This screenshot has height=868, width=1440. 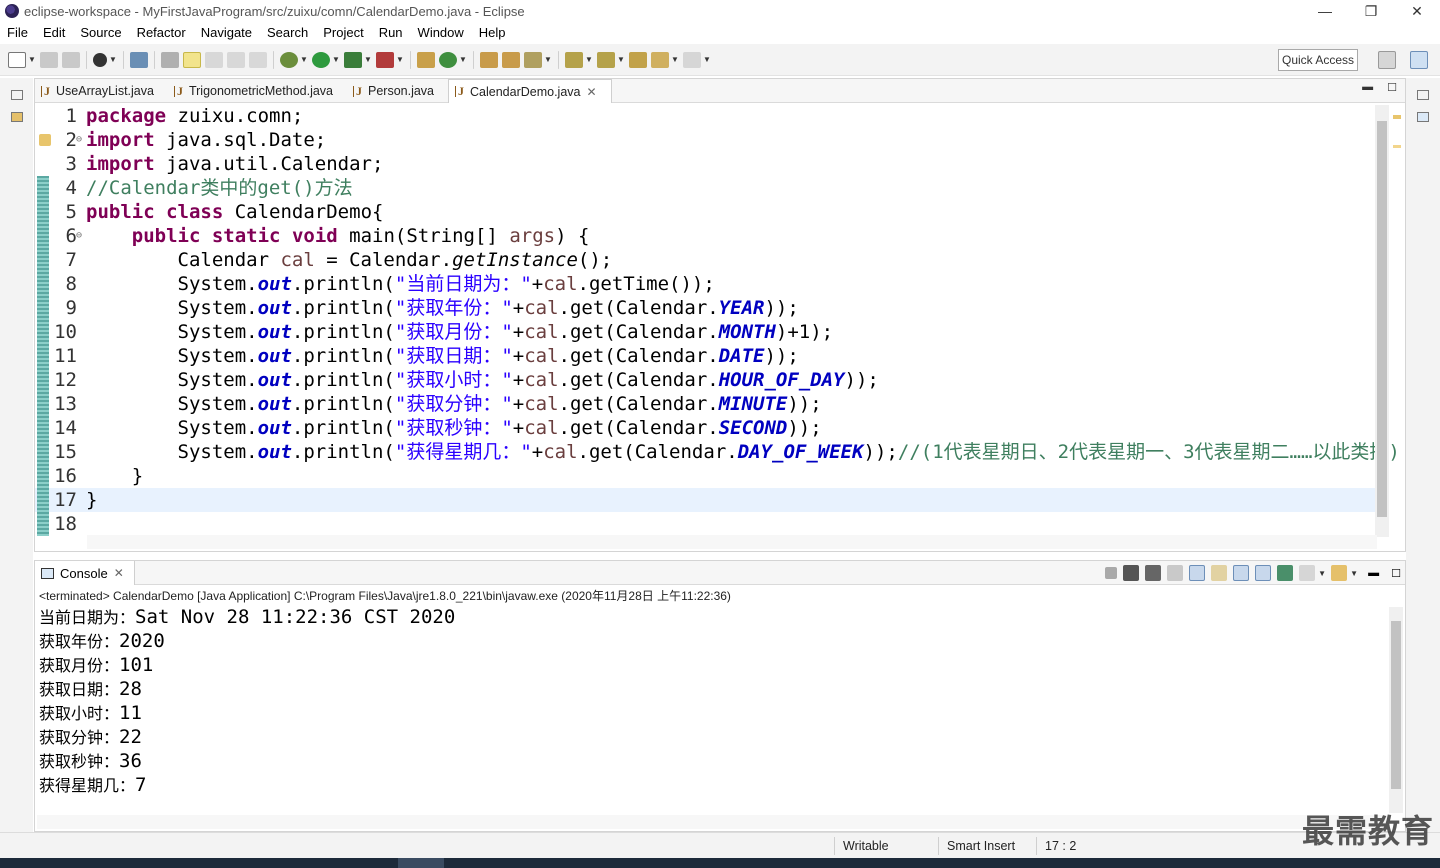 What do you see at coordinates (1285, 573) in the screenshot?
I see `pin-console-icon` at bounding box center [1285, 573].